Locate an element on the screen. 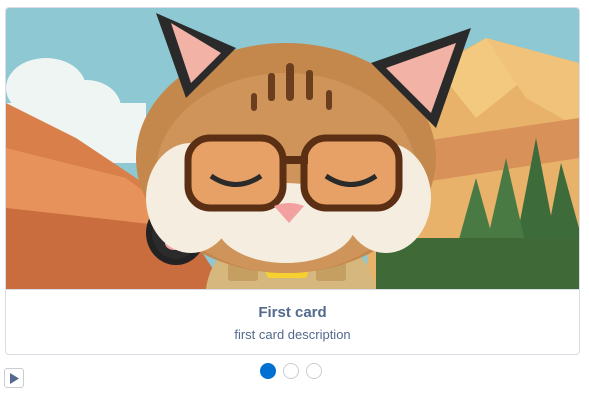  carousel-indicators is located at coordinates (291, 372).